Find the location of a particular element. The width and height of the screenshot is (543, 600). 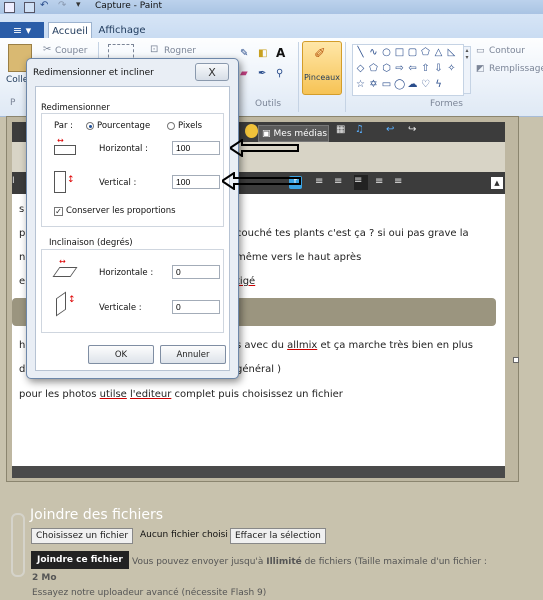

text-line-4-start: e is located at coordinates (22, 281).